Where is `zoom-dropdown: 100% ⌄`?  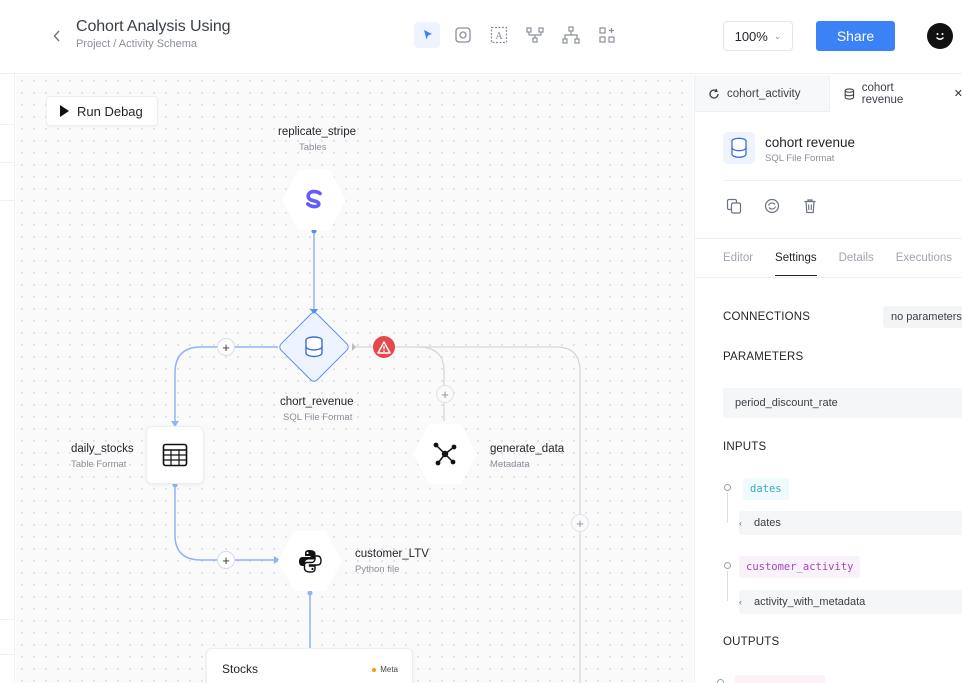 zoom-dropdown: 100% ⌄ is located at coordinates (758, 36).